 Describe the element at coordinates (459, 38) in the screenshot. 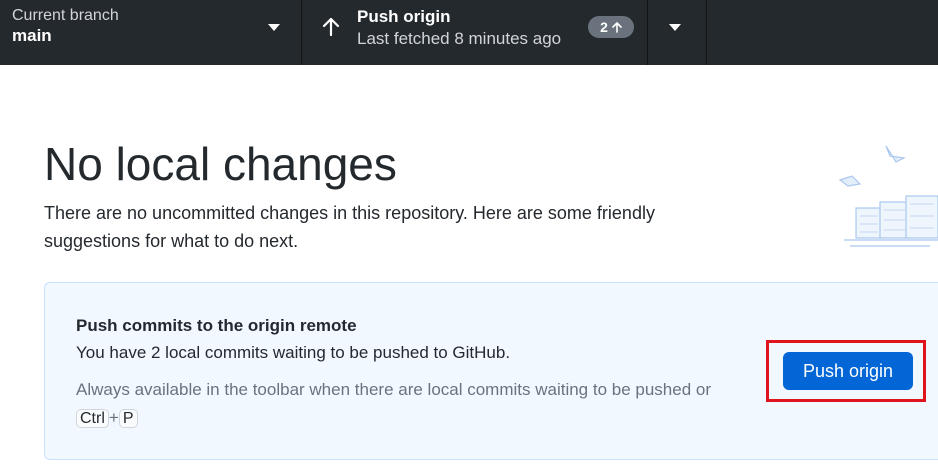

I see `last-fetched-text: Last fetched 8 minutes ago` at that location.